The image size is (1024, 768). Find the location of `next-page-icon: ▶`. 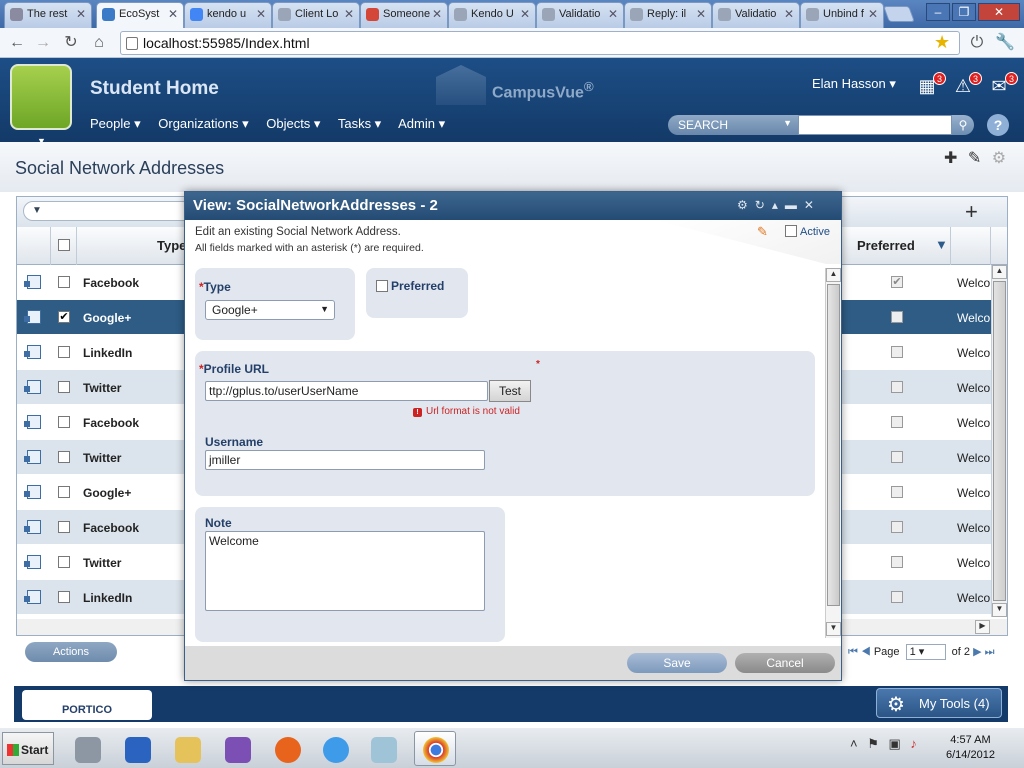

next-page-icon: ▶ is located at coordinates (977, 652).